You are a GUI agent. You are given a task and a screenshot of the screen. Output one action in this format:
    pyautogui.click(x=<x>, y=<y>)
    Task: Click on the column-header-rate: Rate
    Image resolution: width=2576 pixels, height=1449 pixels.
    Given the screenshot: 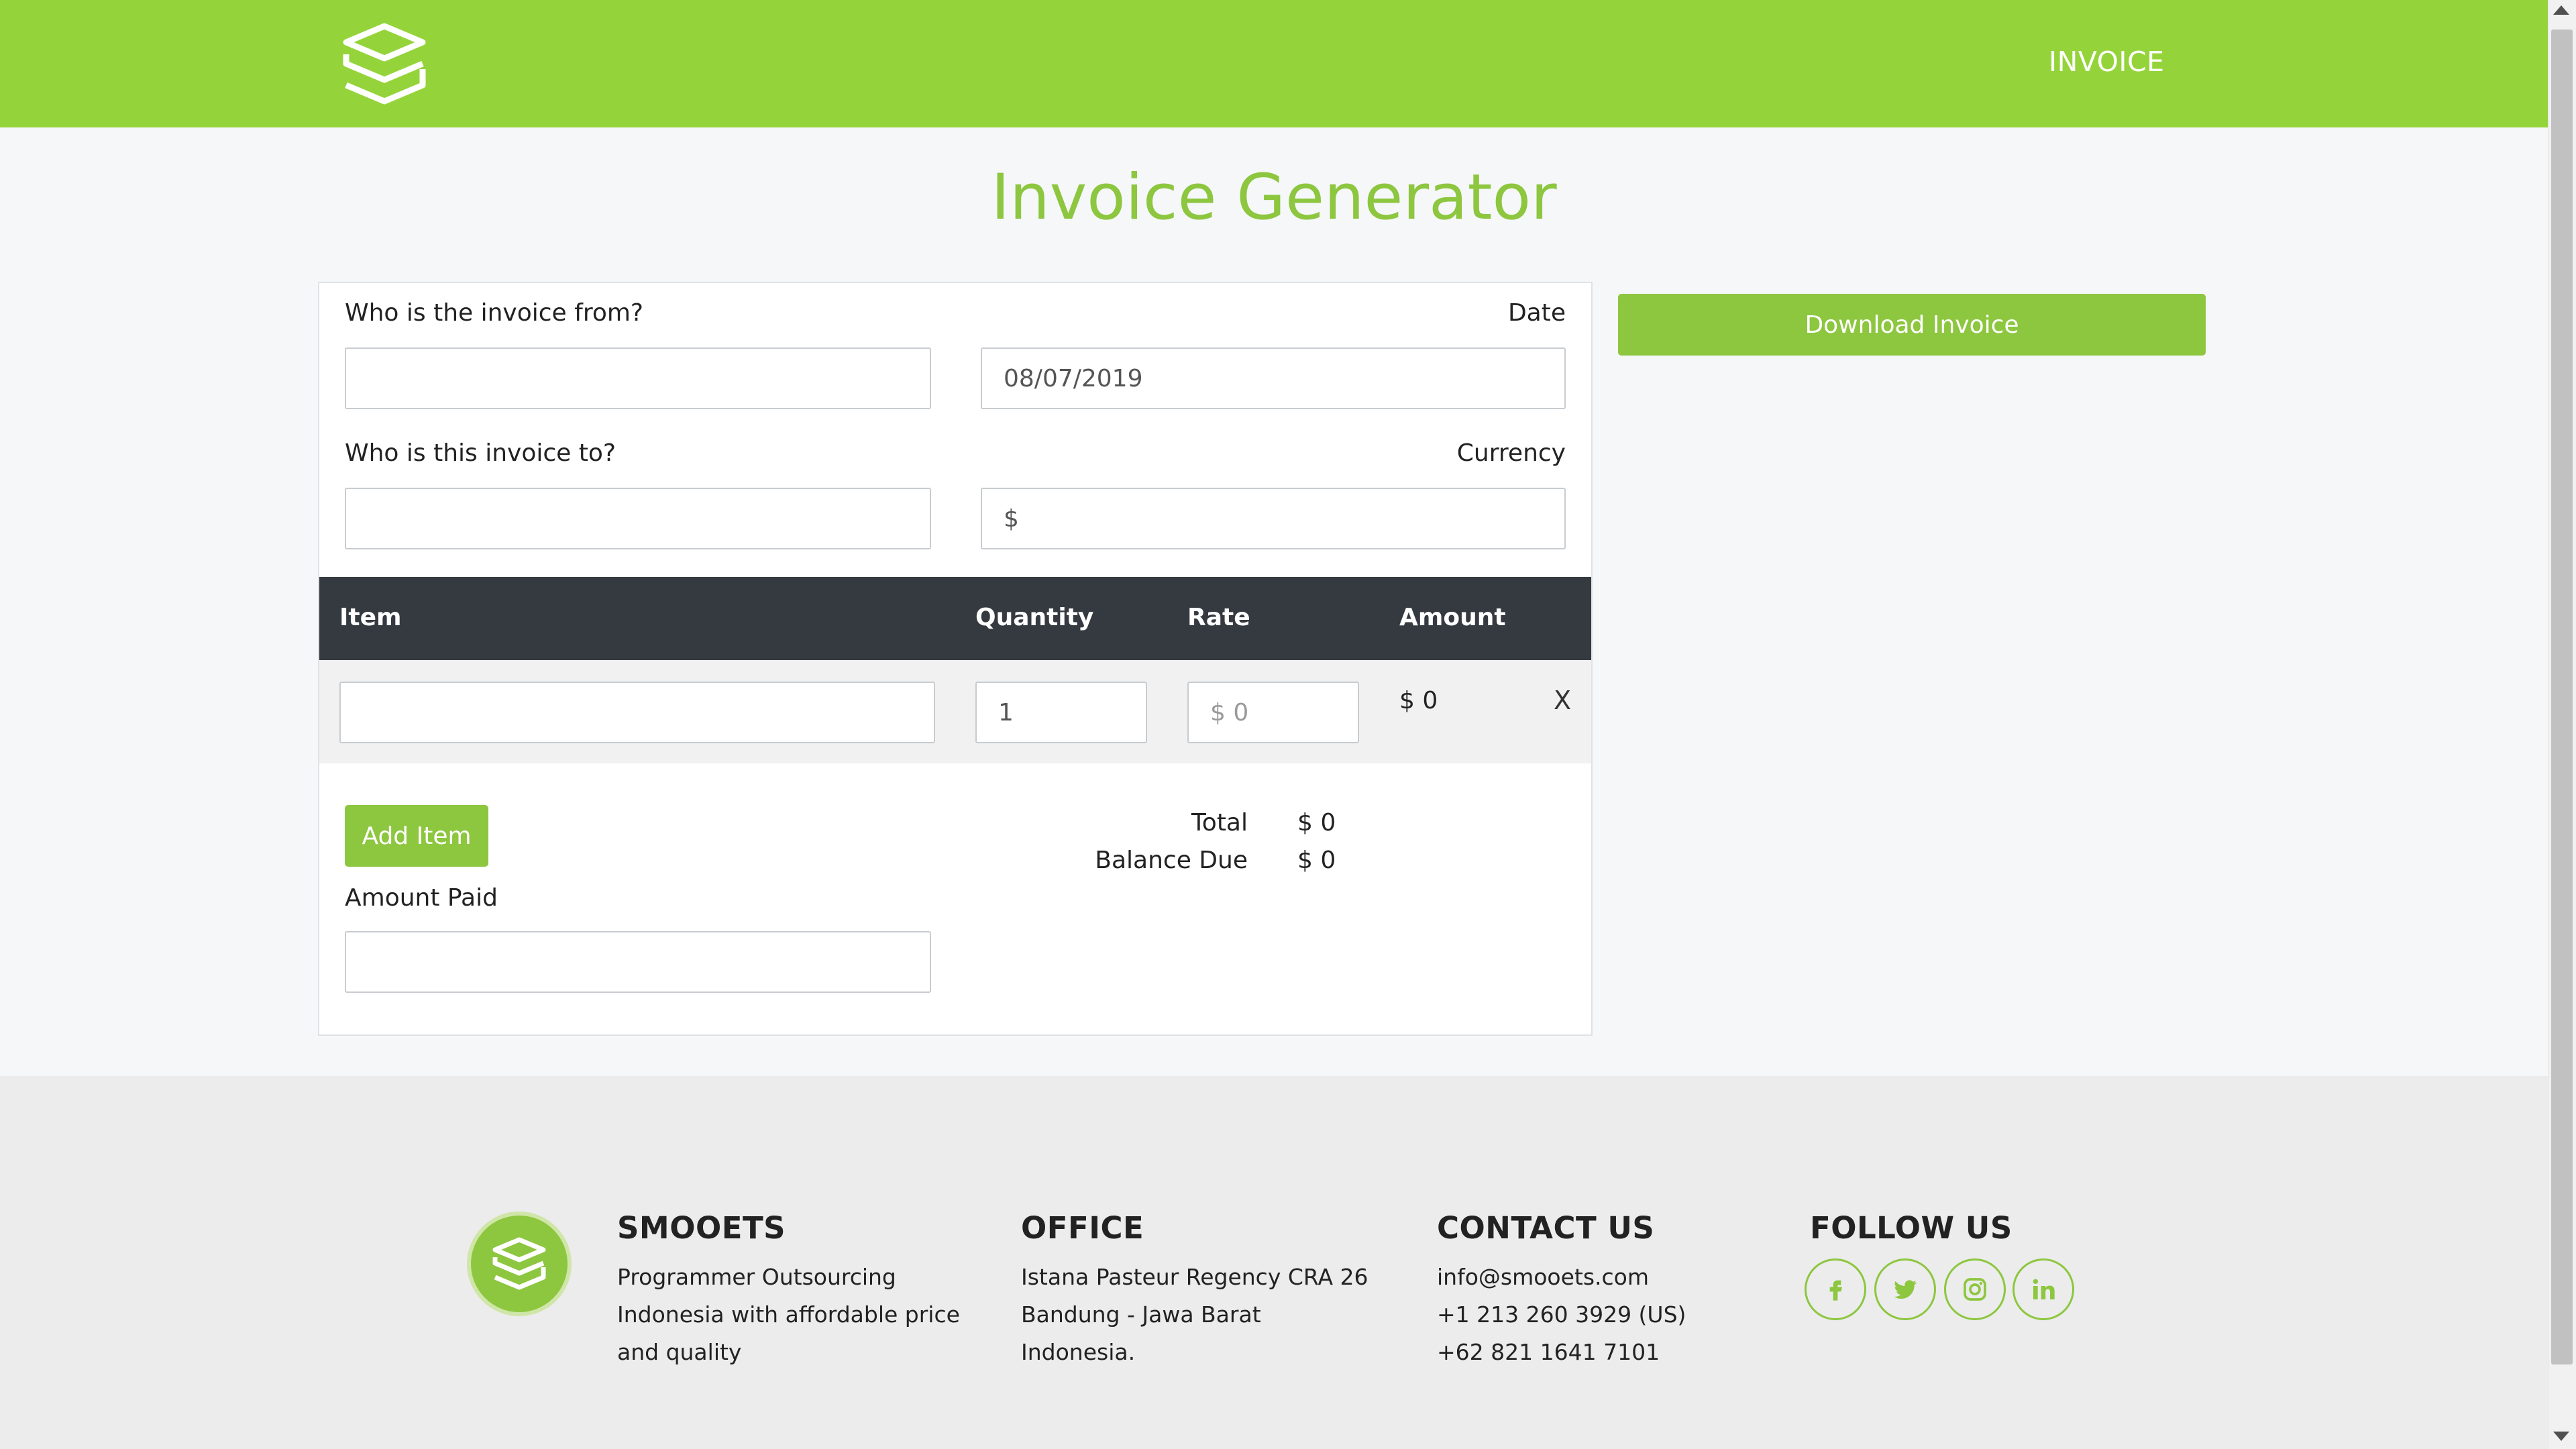 What is the action you would take?
    pyautogui.click(x=1218, y=617)
    